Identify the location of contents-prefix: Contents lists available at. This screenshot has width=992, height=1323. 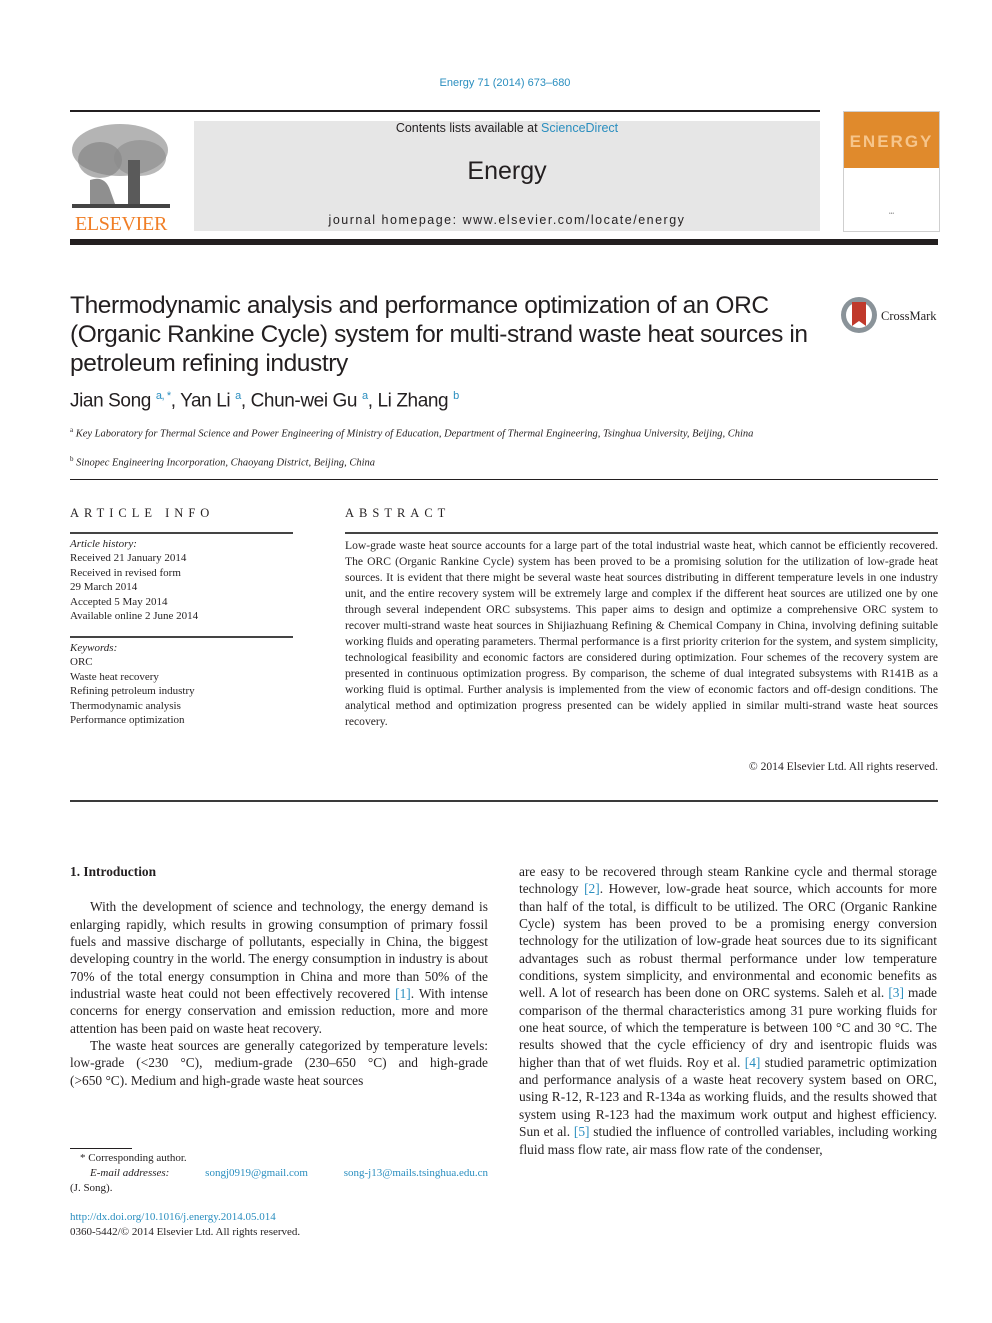
(468, 128).